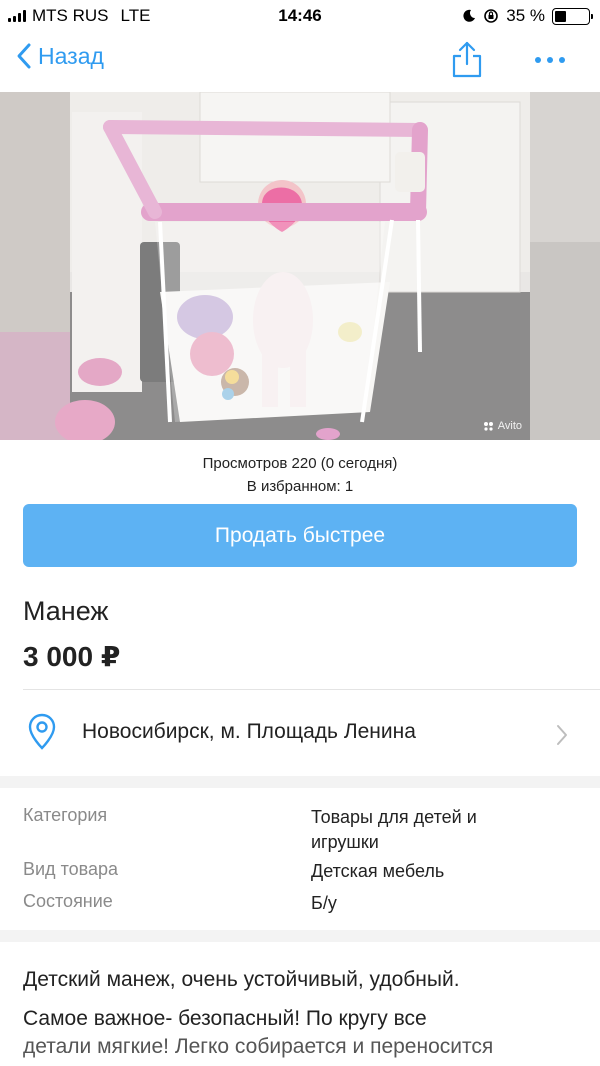 This screenshot has width=600, height=1066. Describe the element at coordinates (562, 735) in the screenshot. I see `chevron-right-icon` at that location.